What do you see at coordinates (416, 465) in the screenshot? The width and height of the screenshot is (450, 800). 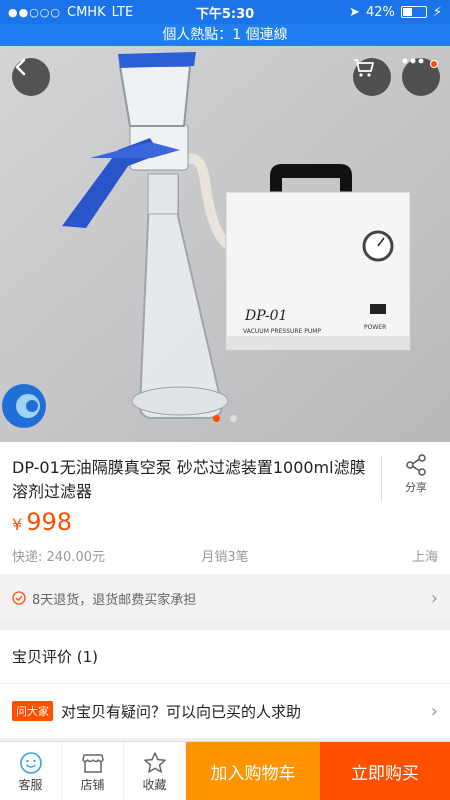 I see `share-icon` at bounding box center [416, 465].